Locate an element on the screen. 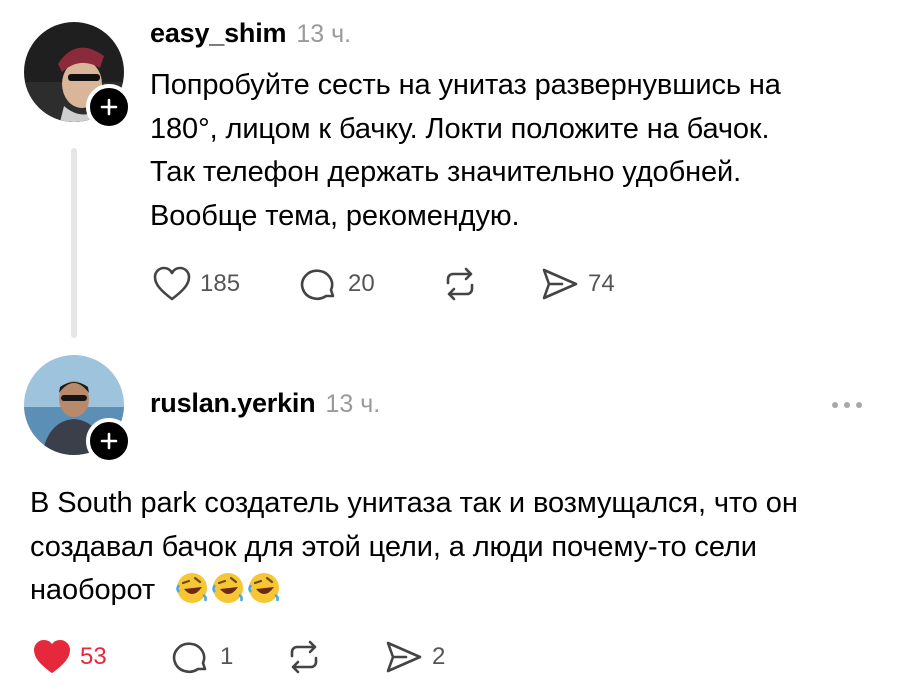 This screenshot has width=900, height=692. share-count: 74 is located at coordinates (601, 283).